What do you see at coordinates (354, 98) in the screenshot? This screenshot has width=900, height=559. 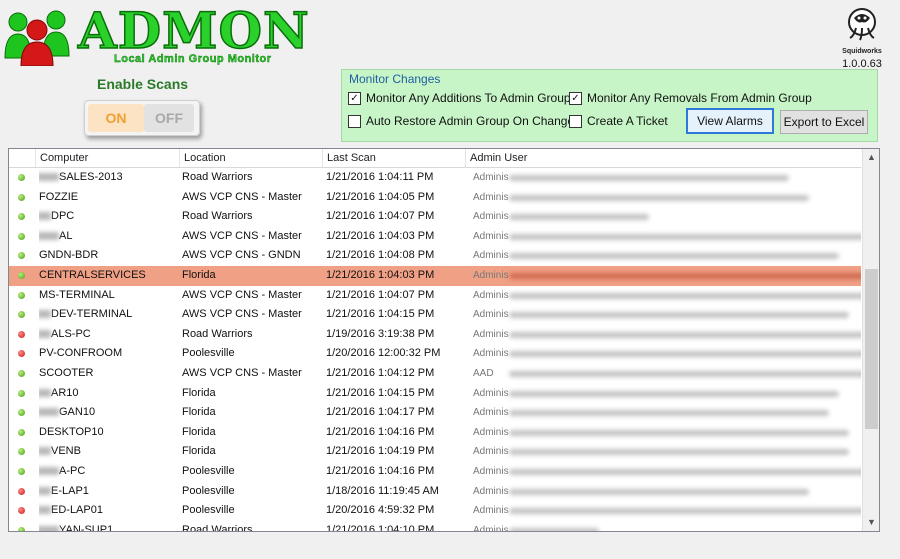 I see `checkbox-checked-icon: ✓` at bounding box center [354, 98].